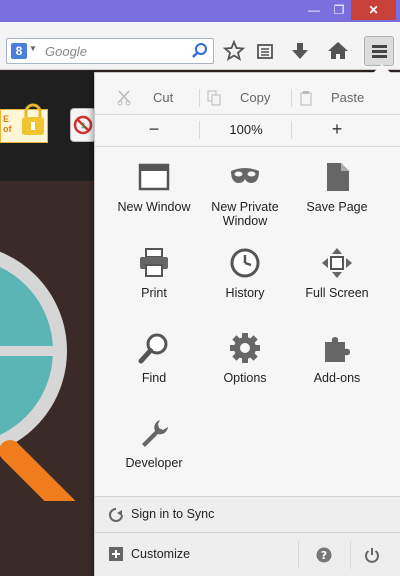  I want to click on new-window-icon, so click(154, 177).